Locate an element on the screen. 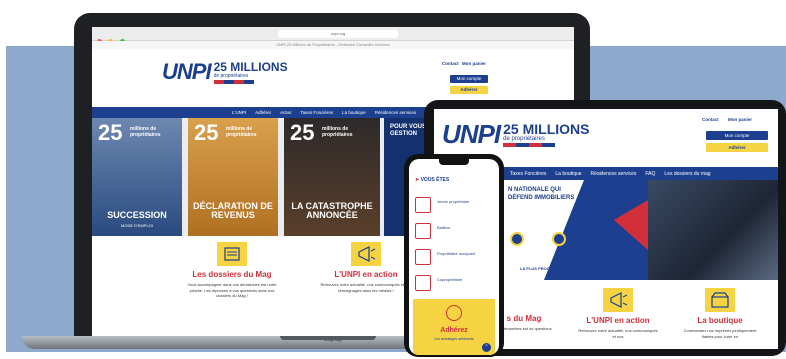 This screenshot has width=786, height=359. house-icon is located at coordinates (423, 205).